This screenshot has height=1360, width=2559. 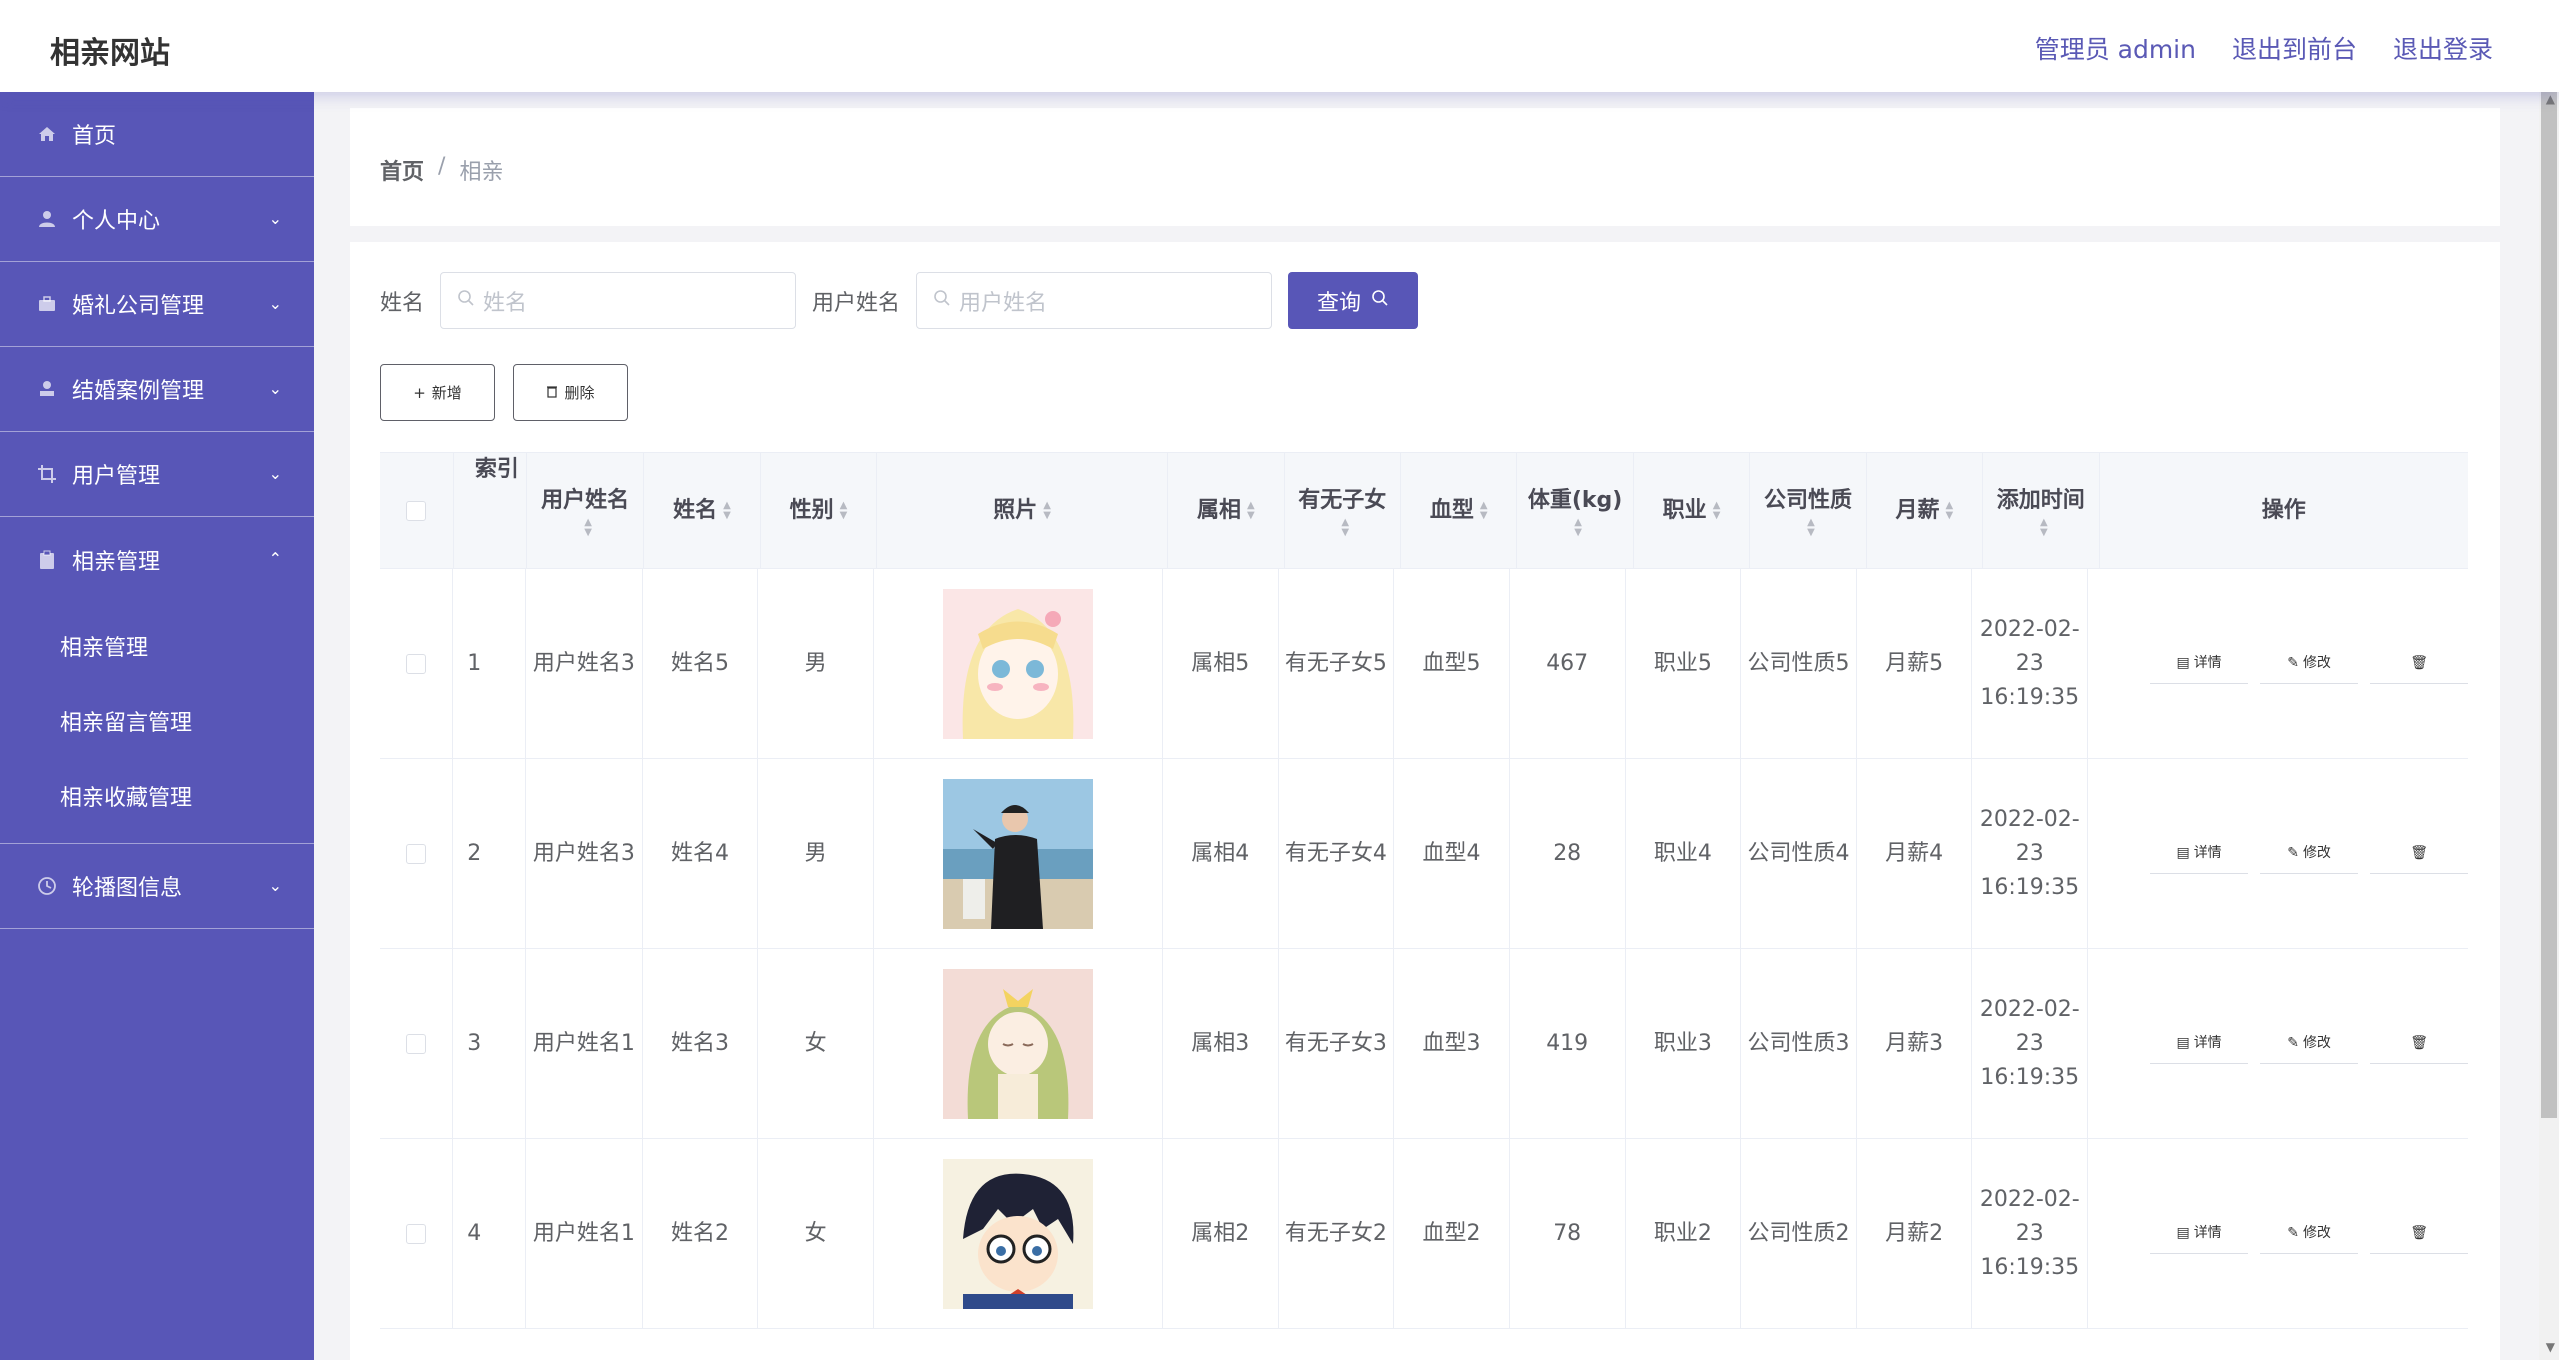 I want to click on matchmaking-submenu: 相亲管理 相亲留言管理 相亲收藏管理, so click(x=157, y=723).